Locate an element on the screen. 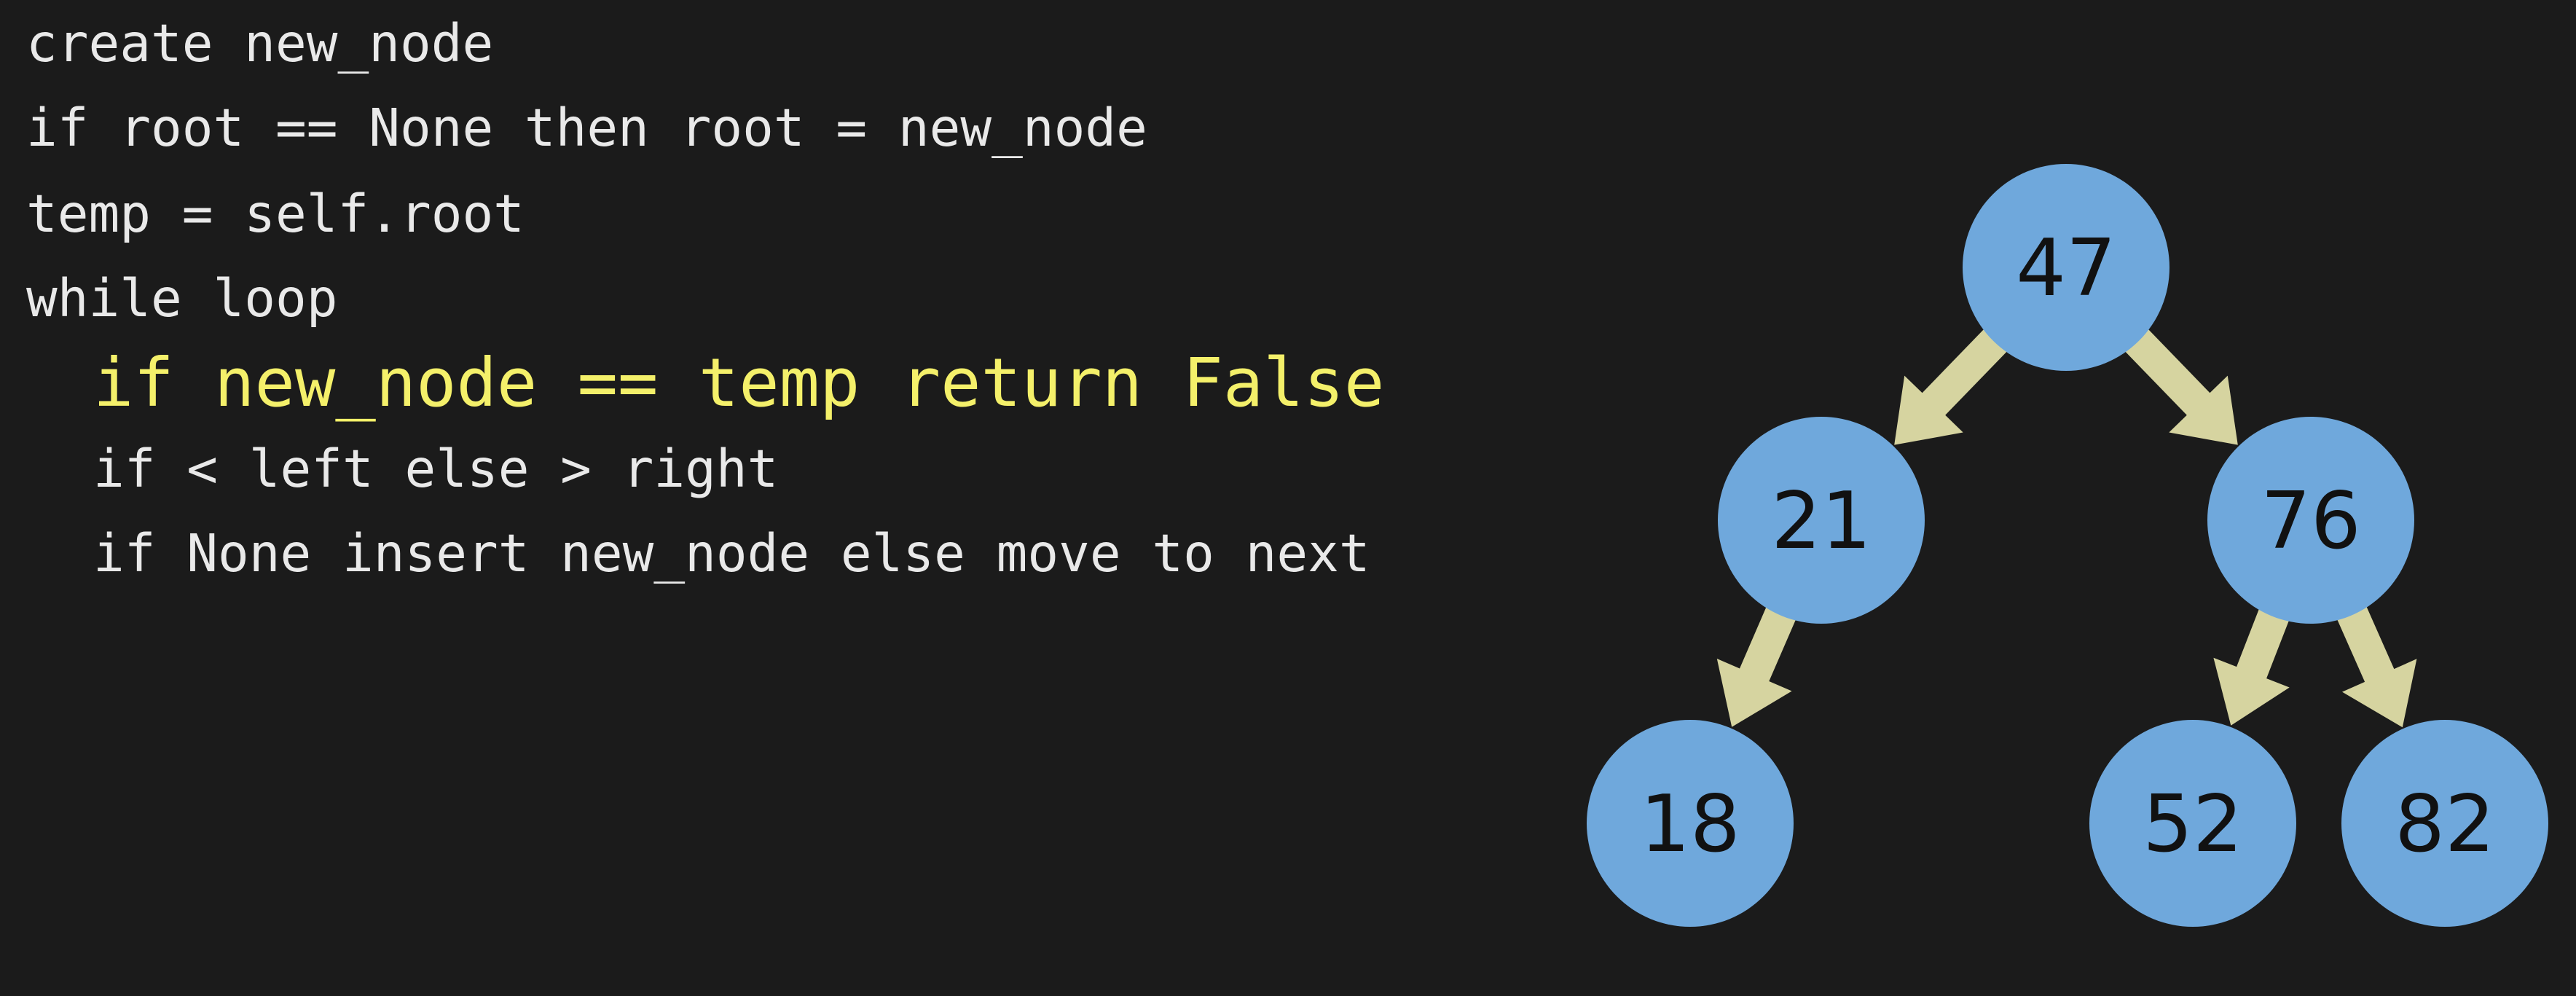 The height and width of the screenshot is (996, 2576). node-label: 76 is located at coordinates (2310, 521).